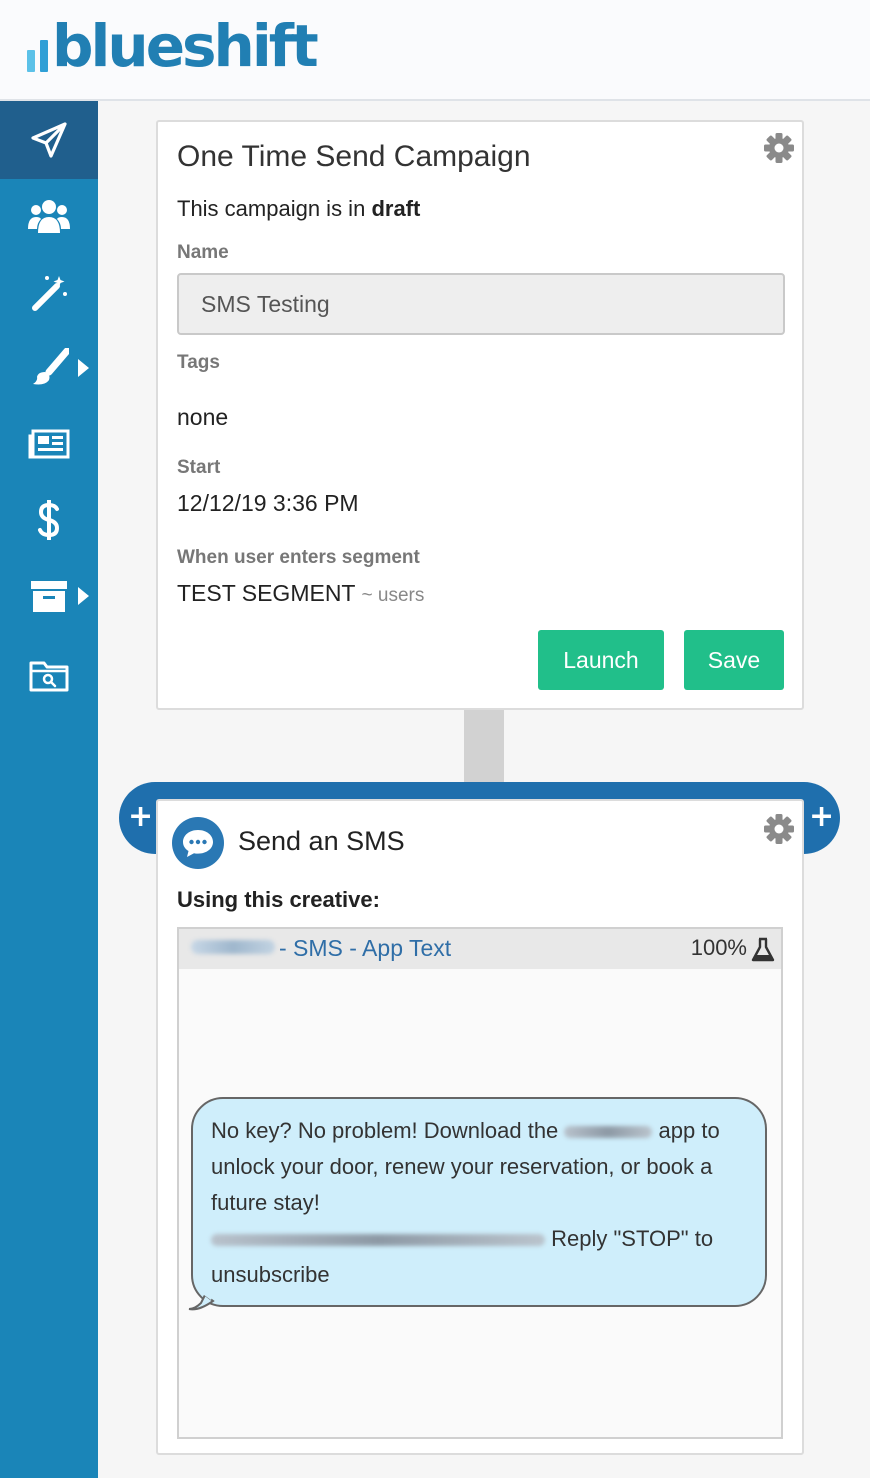 Image resolution: width=870 pixels, height=1478 pixels. What do you see at coordinates (763, 950) in the screenshot?
I see `flask-icon` at bounding box center [763, 950].